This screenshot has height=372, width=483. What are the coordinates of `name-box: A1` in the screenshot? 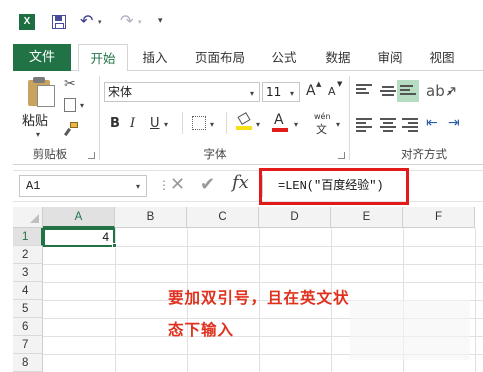 It's located at (83, 186).